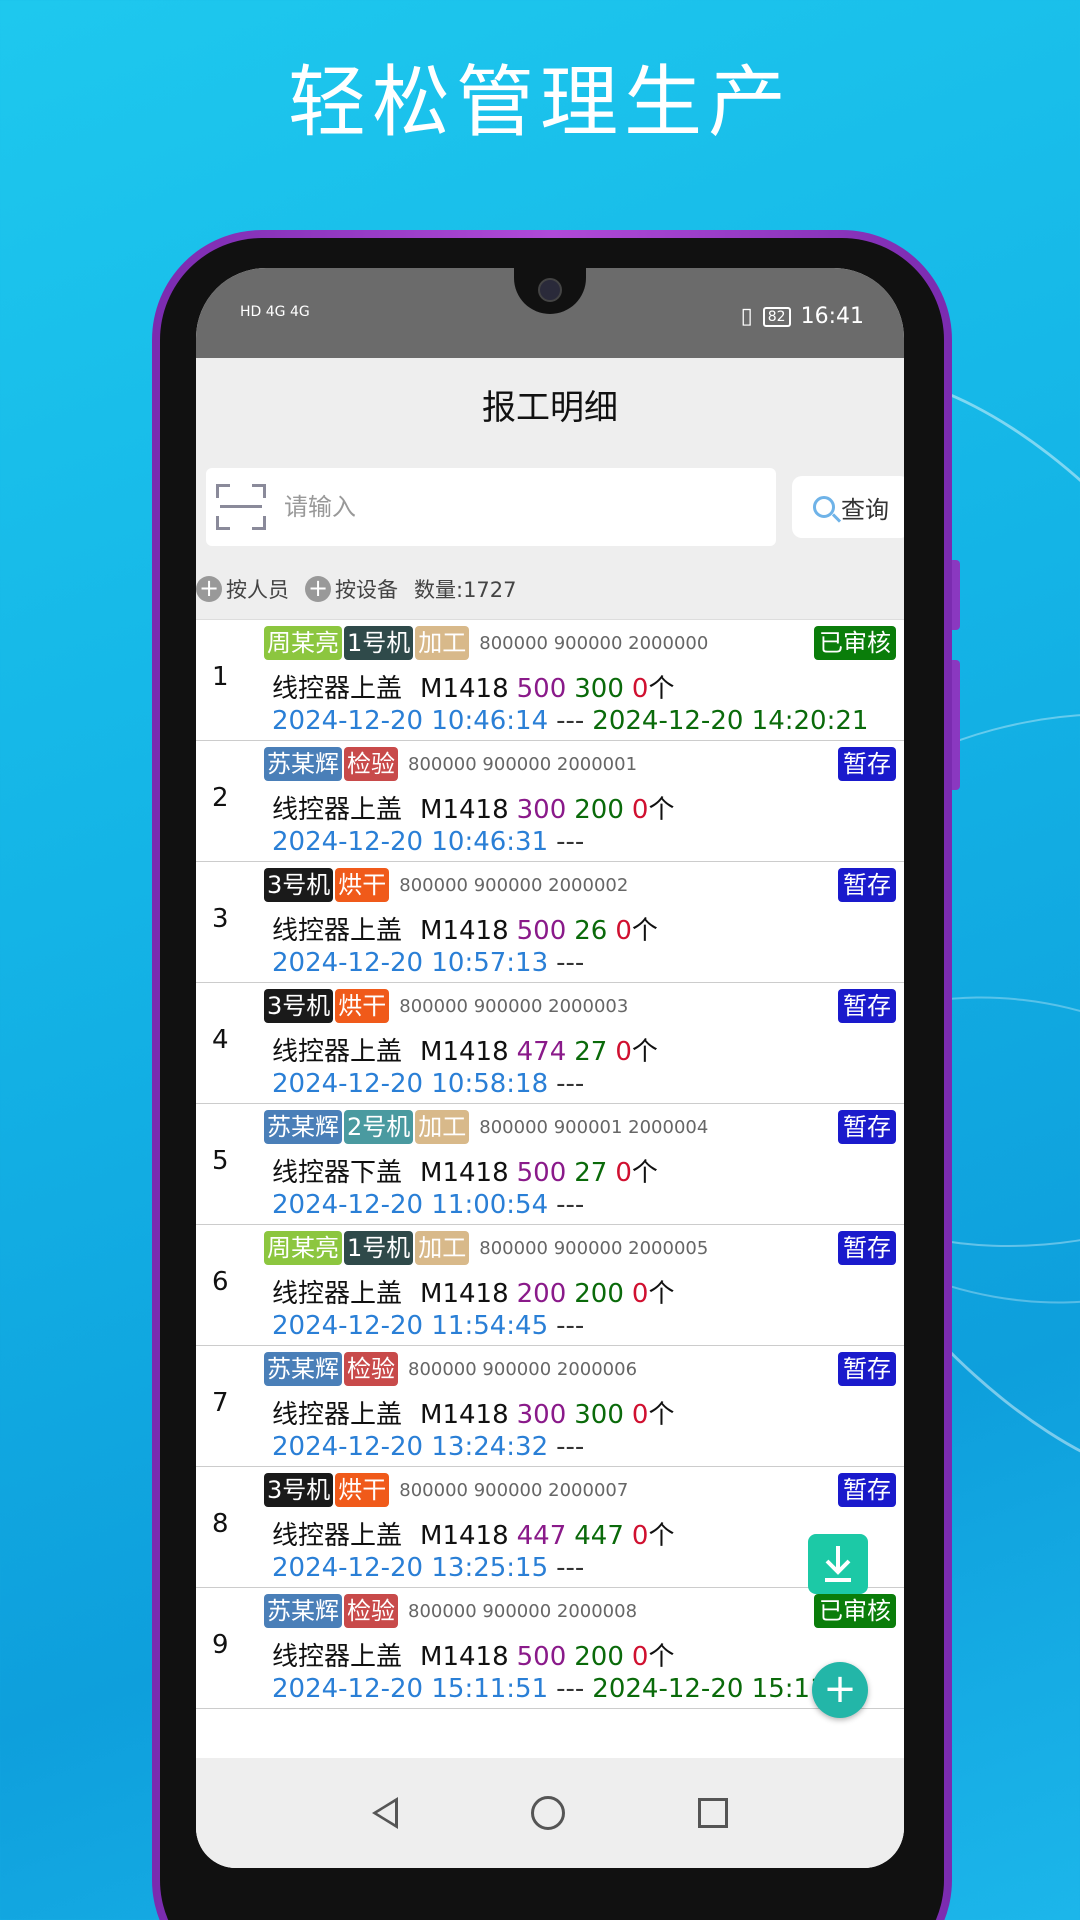  Describe the element at coordinates (514, 885) in the screenshot. I see `order-code: 800000 900000 2000002` at that location.